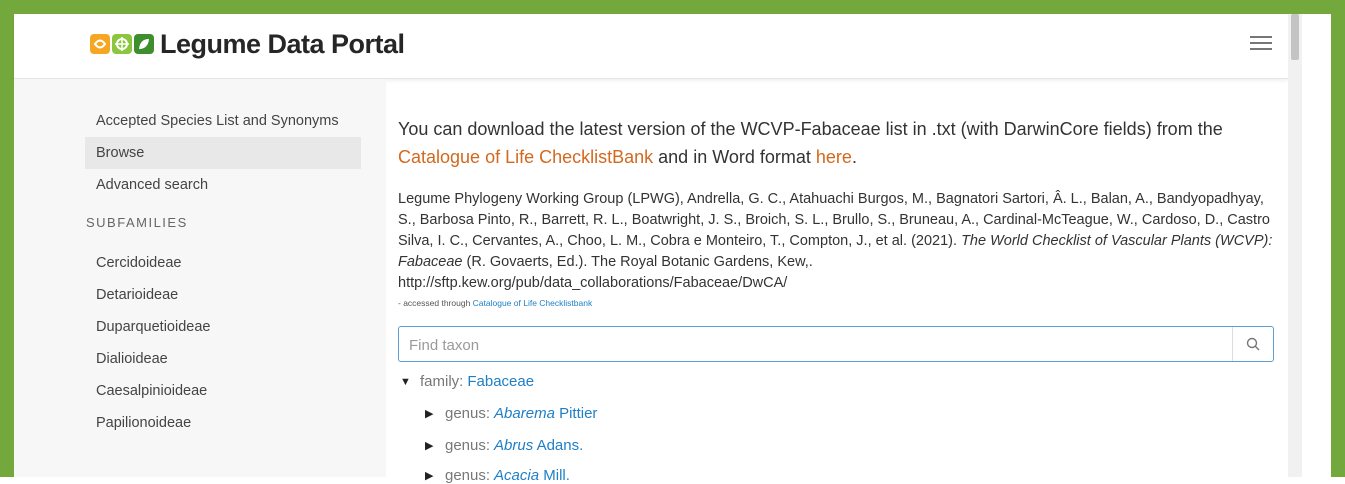  Describe the element at coordinates (533, 303) in the screenshot. I see `access-note-link: Catalogue of Life Checklistbank` at that location.